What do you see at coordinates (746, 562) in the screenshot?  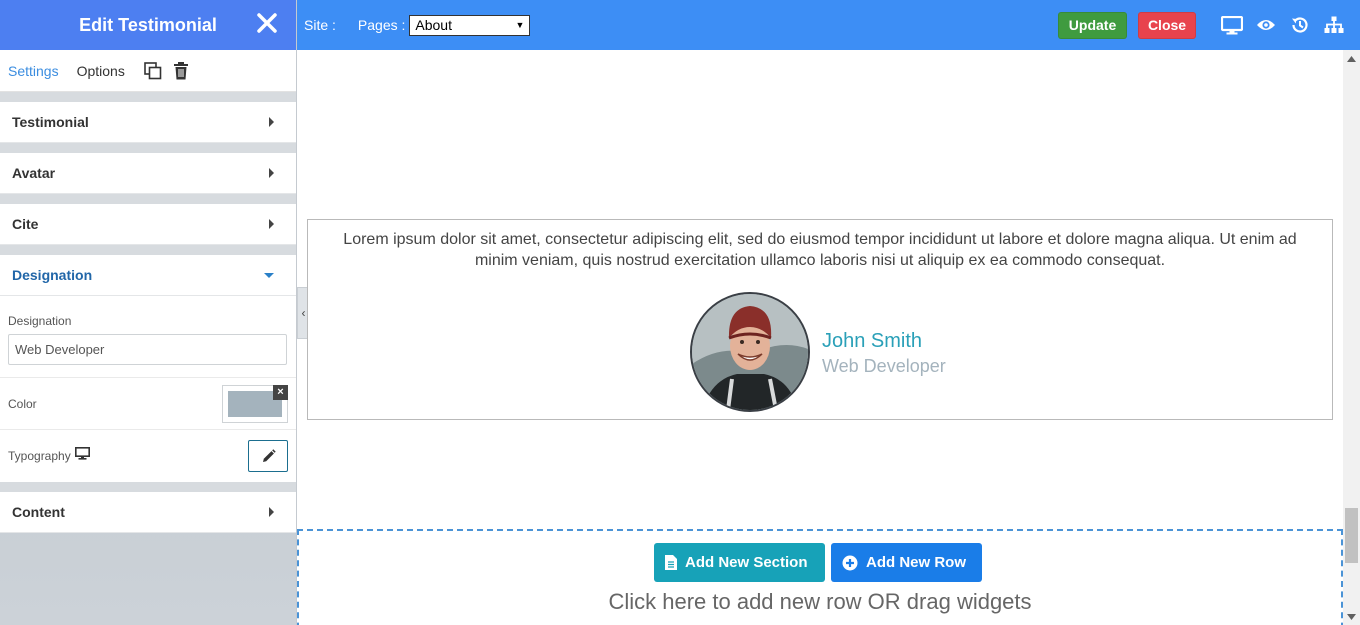 I see `add-section-label: Add New Section` at bounding box center [746, 562].